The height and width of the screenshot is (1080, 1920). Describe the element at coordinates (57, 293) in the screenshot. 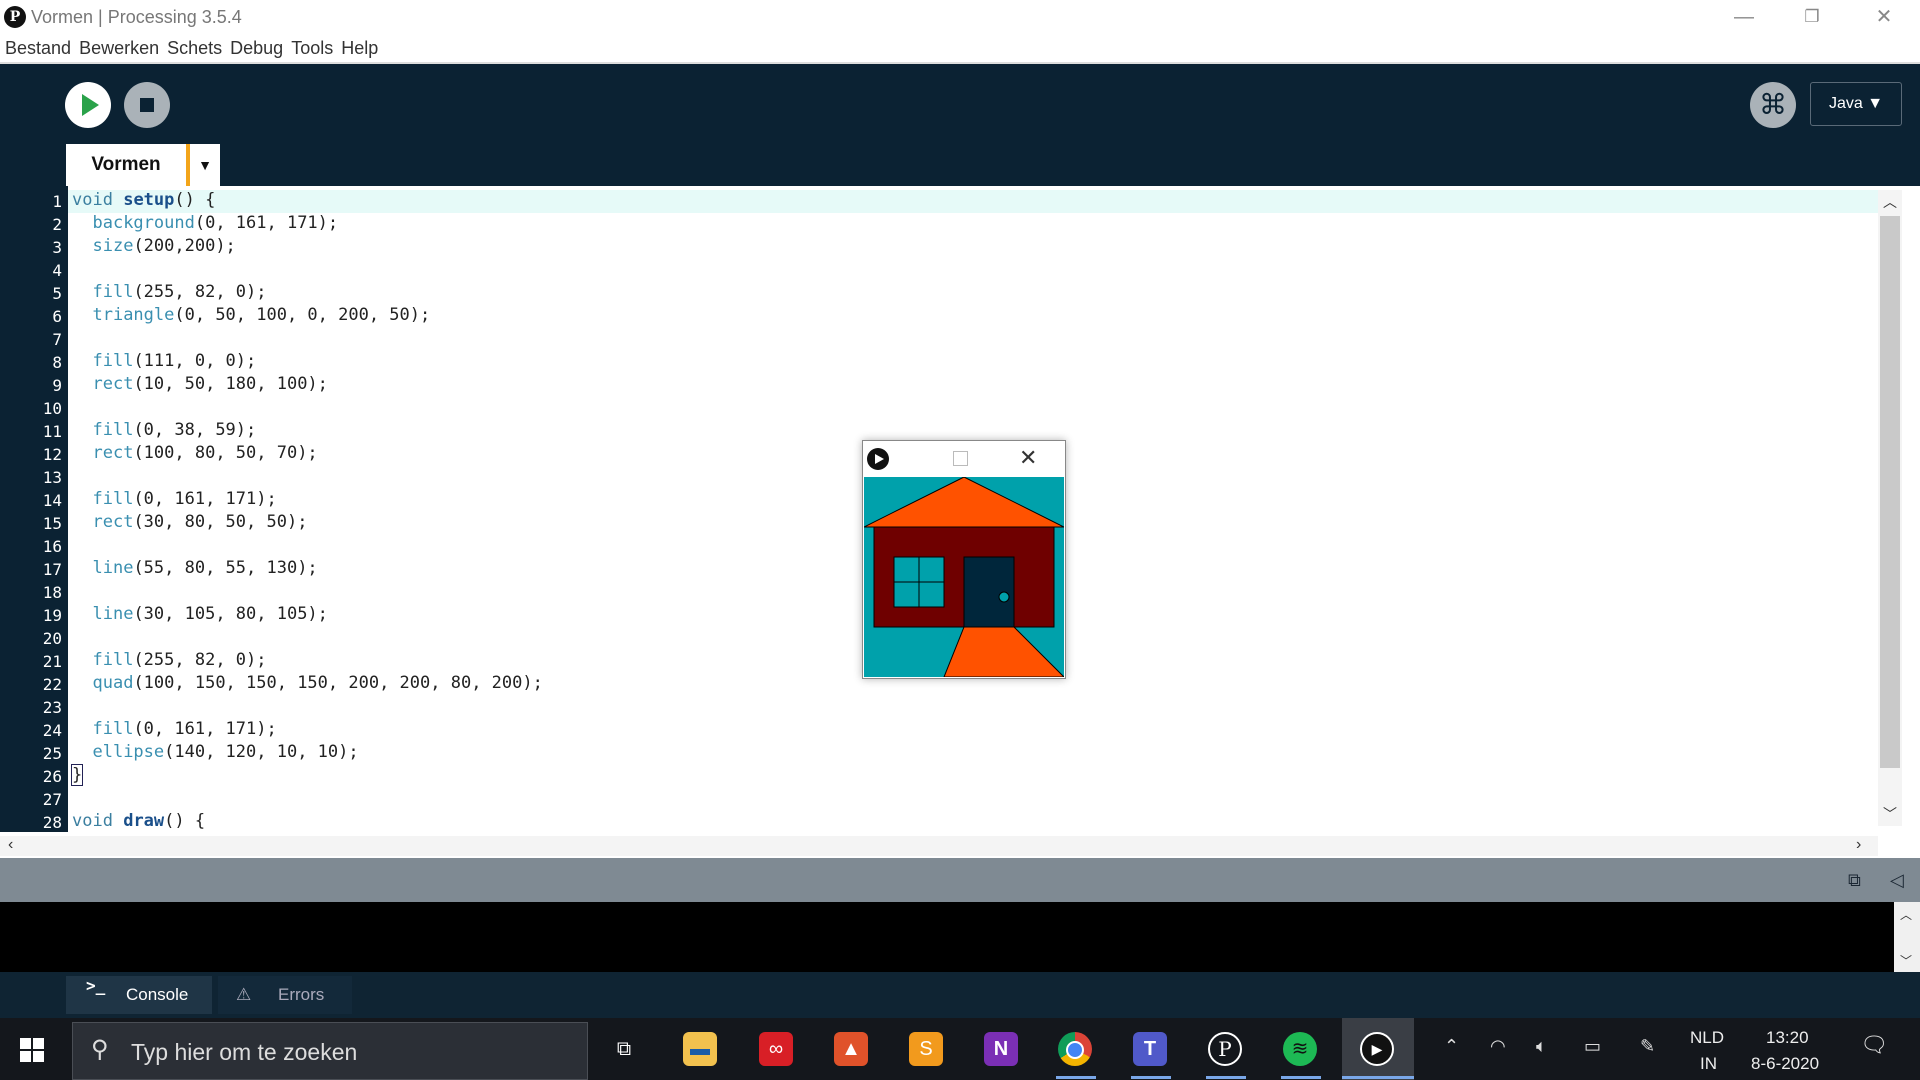

I see `line-number: 5` at that location.